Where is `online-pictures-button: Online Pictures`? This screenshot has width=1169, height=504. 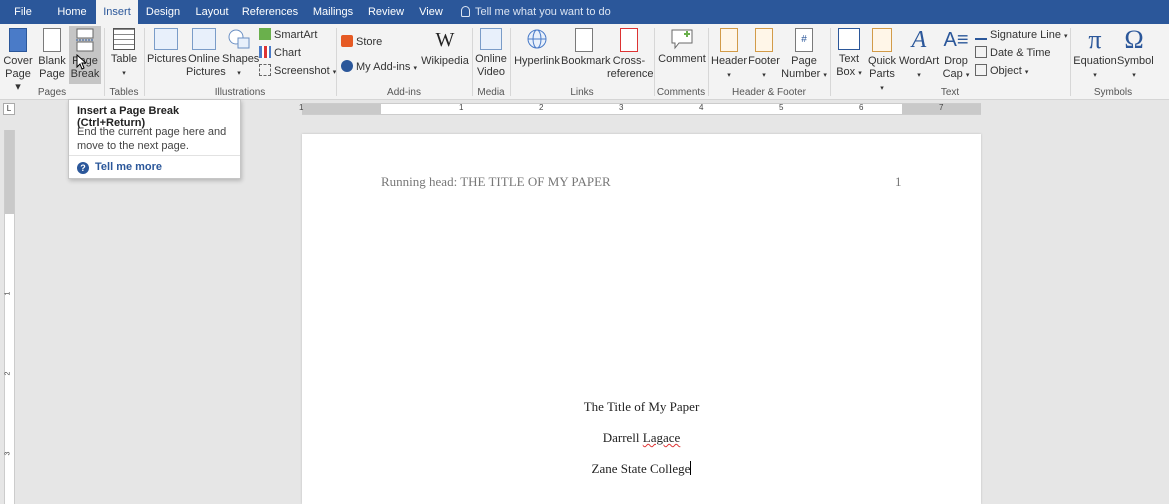
online-pictures-button: Online Pictures is located at coordinates (206, 53).